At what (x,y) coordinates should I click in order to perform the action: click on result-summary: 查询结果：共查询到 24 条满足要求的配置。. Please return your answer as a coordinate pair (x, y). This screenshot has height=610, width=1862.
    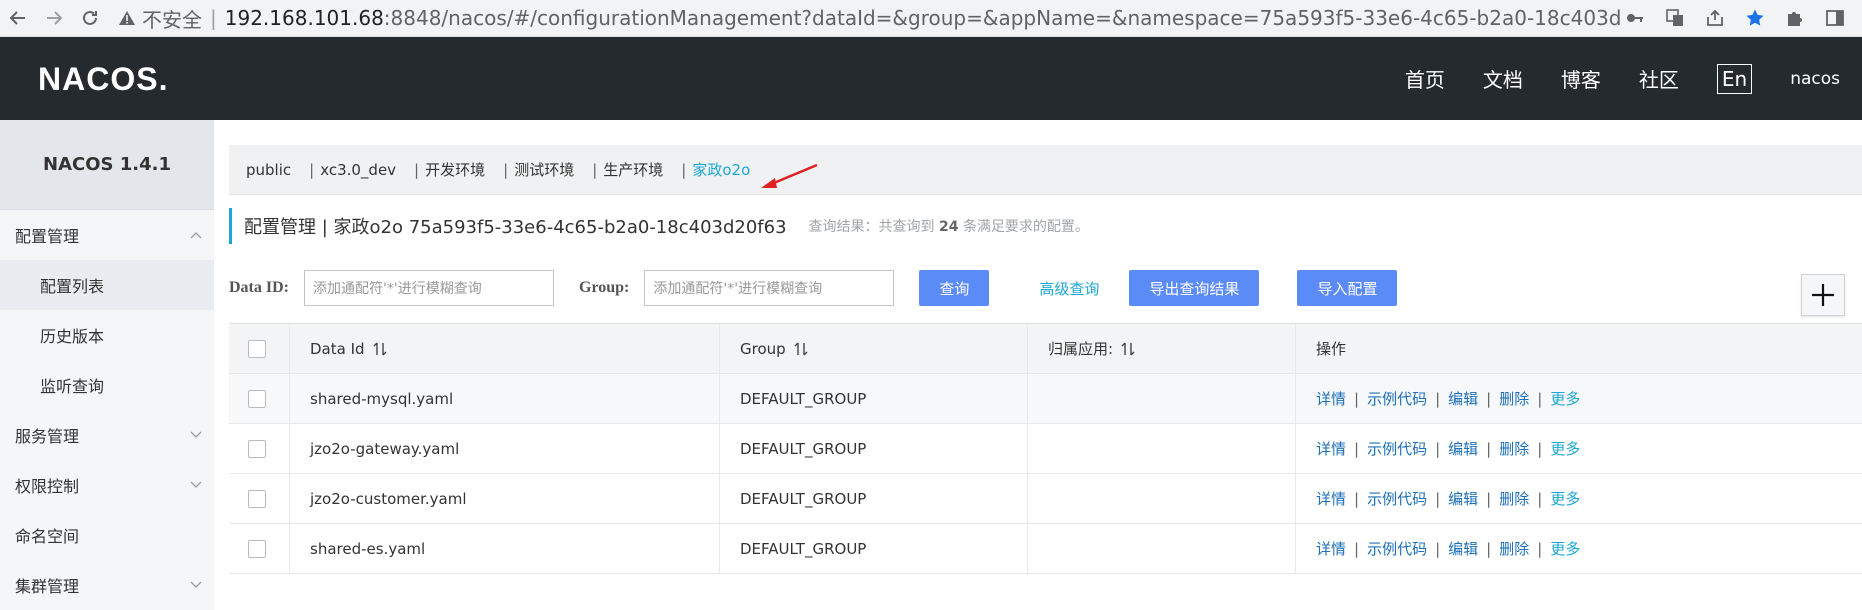
    Looking at the image, I should click on (949, 226).